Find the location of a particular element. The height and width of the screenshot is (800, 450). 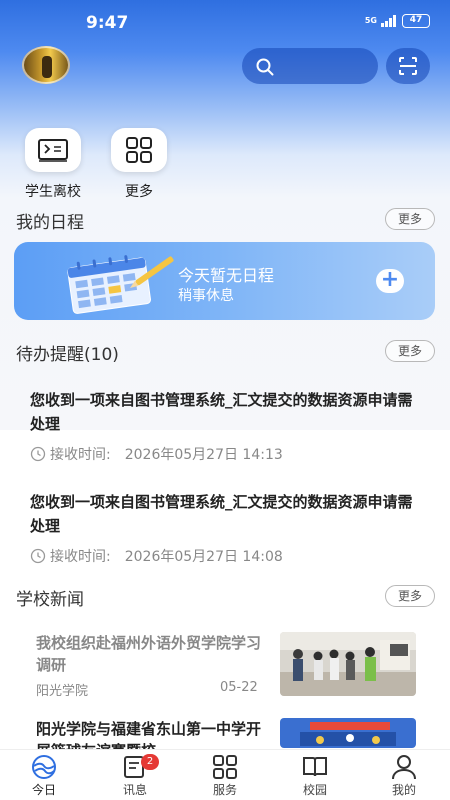

search-button is located at coordinates (310, 66).